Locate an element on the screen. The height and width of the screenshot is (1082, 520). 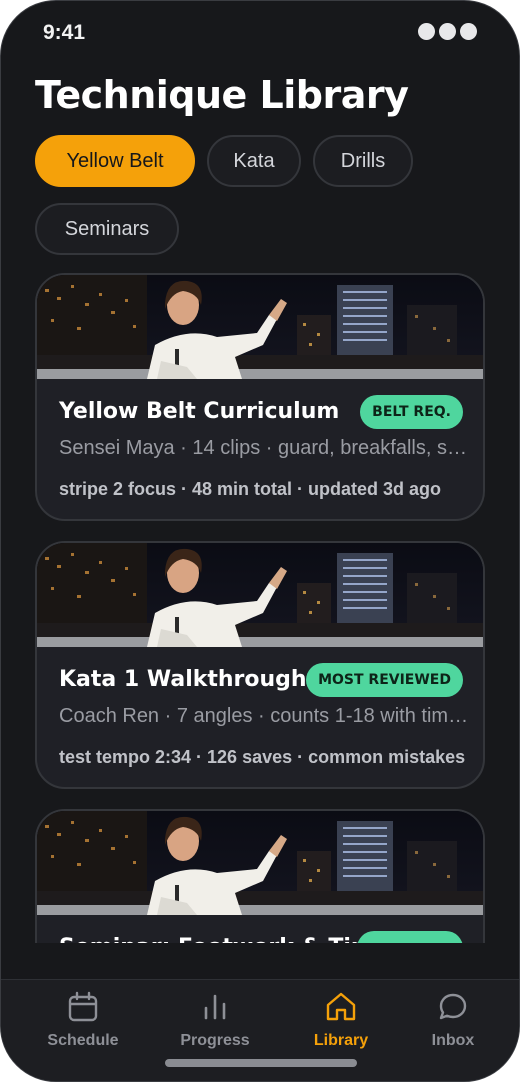
filter-chip-yellow-belt: Yellow Belt is located at coordinates (115, 161).